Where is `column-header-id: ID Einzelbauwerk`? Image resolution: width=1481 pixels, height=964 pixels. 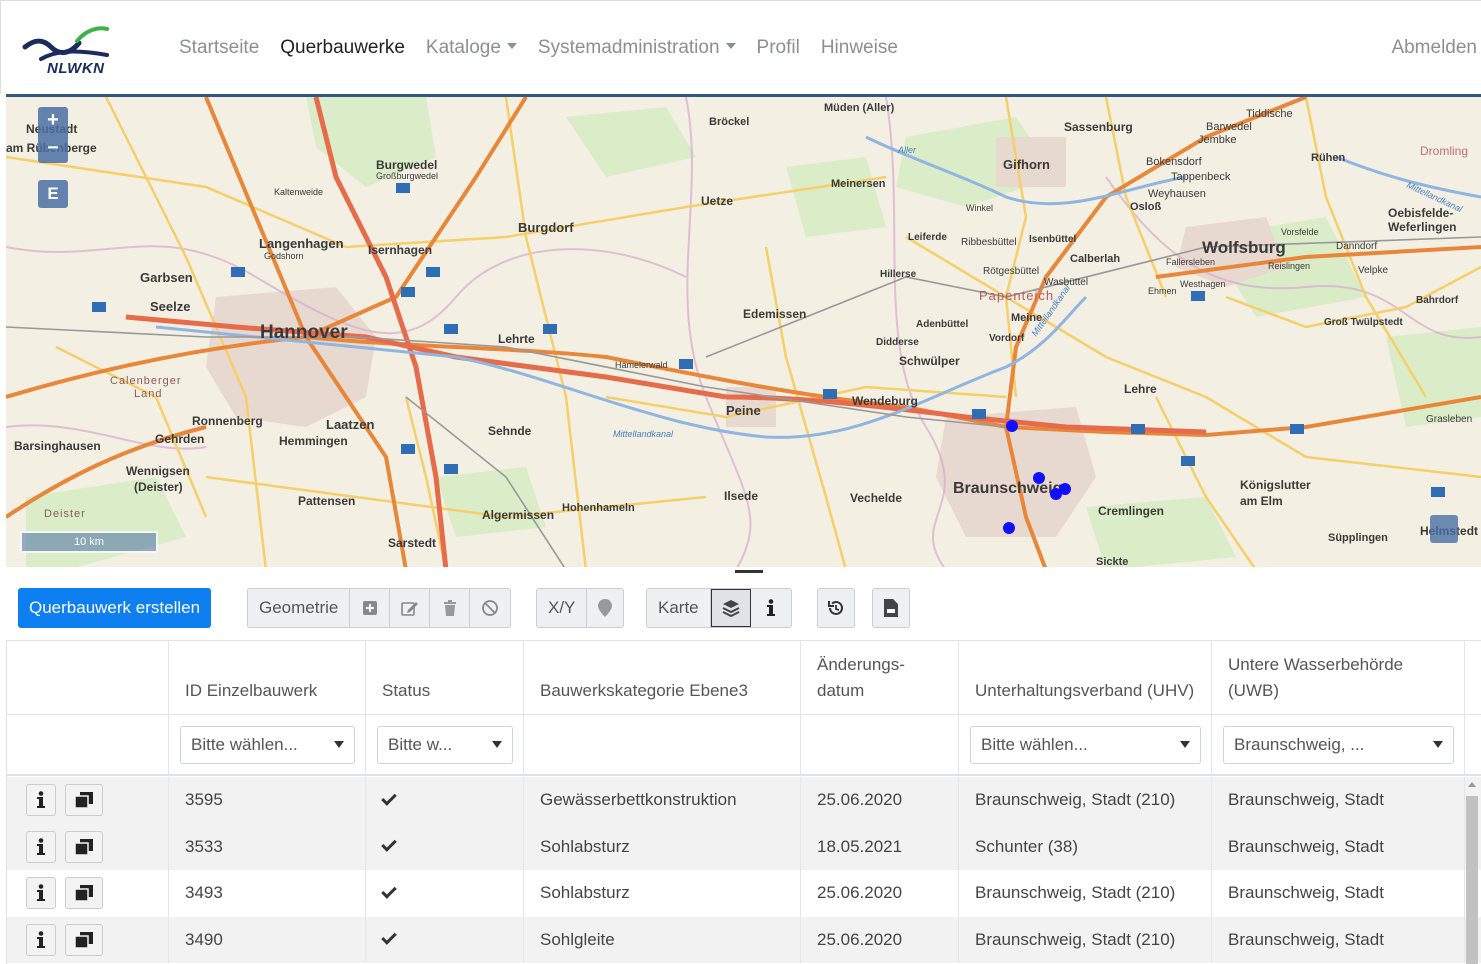 column-header-id: ID Einzelbauwerk is located at coordinates (267, 677).